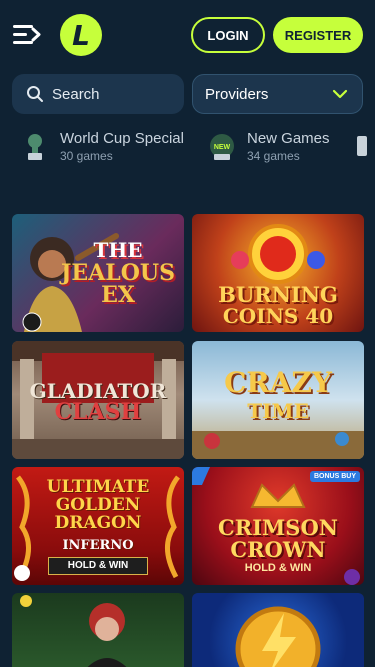 The height and width of the screenshot is (667, 375). What do you see at coordinates (35, 146) in the screenshot?
I see `trophy-icon` at bounding box center [35, 146].